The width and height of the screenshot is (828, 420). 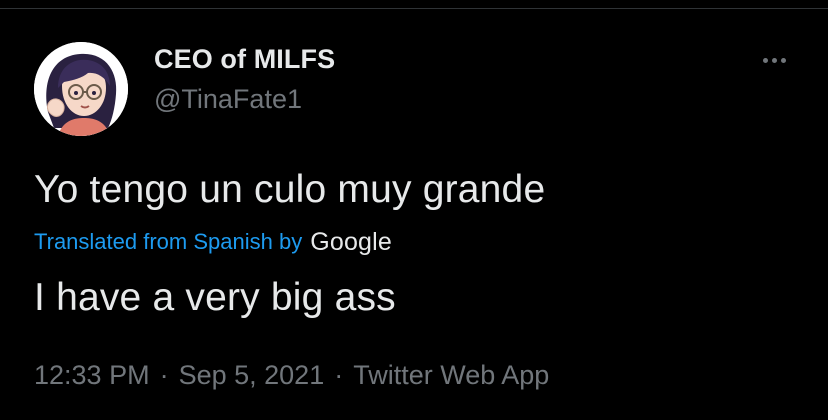 I want to click on translated-from-link: Translated from Spanish by, so click(x=168, y=242).